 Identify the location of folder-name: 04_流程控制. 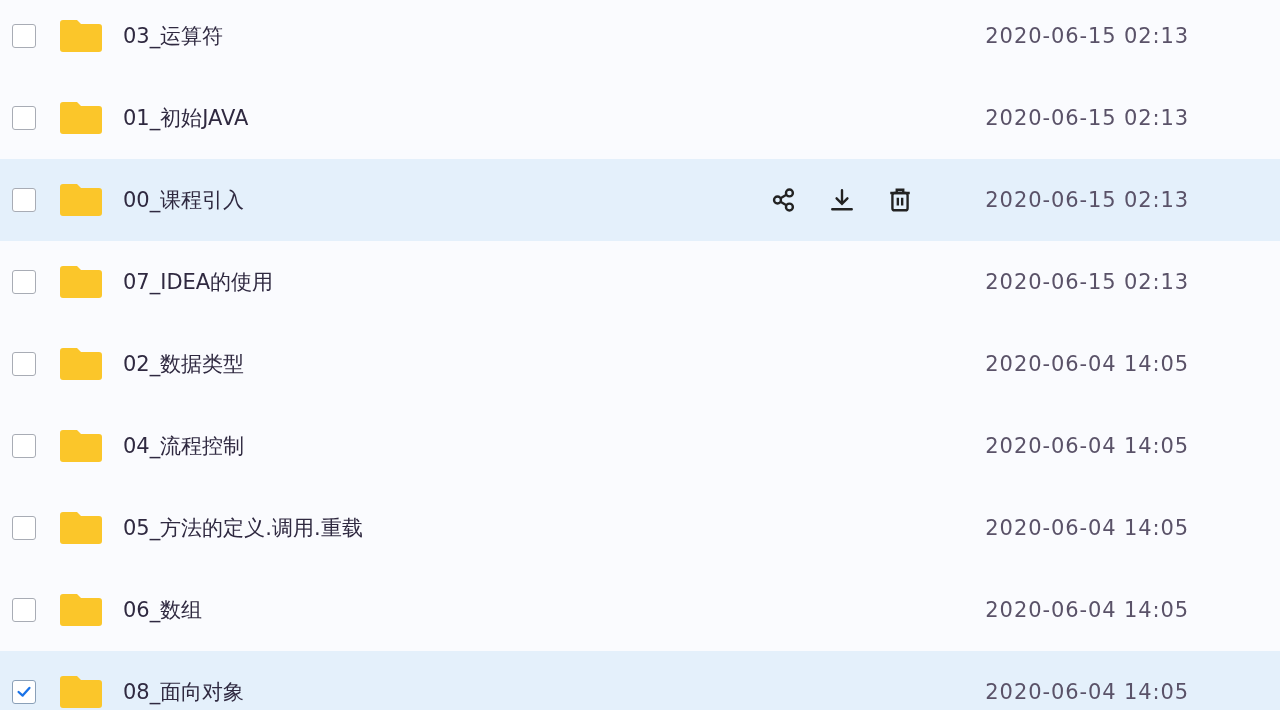
(536, 446).